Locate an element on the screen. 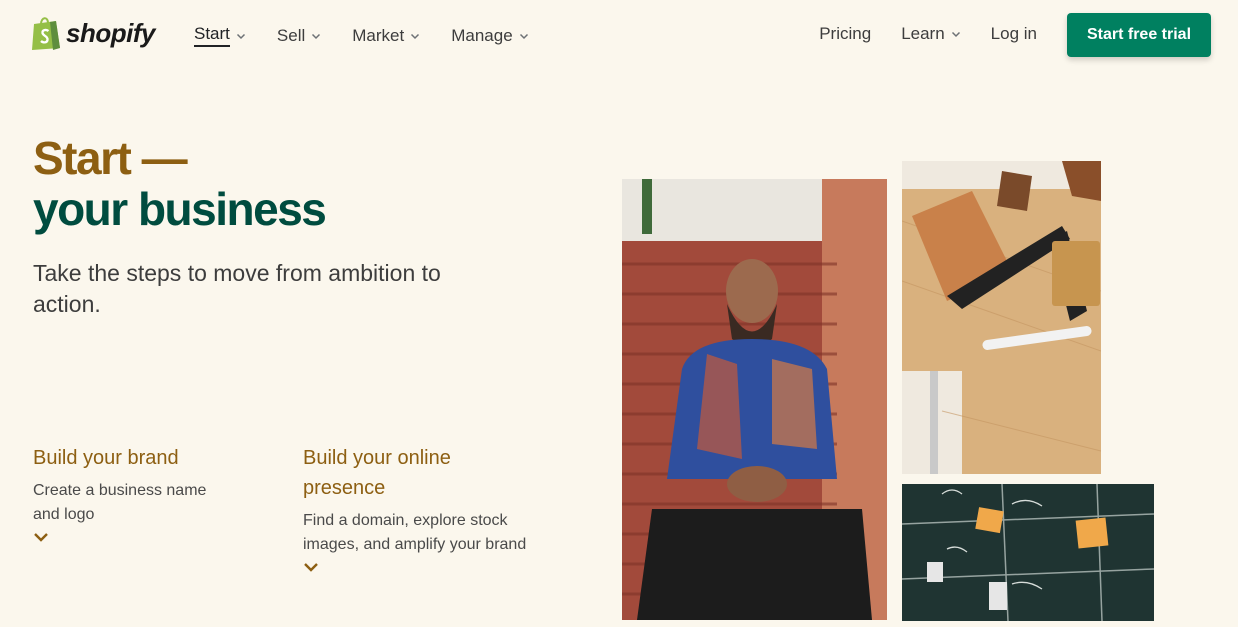 The width and height of the screenshot is (1238, 627). nav-market: Market is located at coordinates (386, 35).